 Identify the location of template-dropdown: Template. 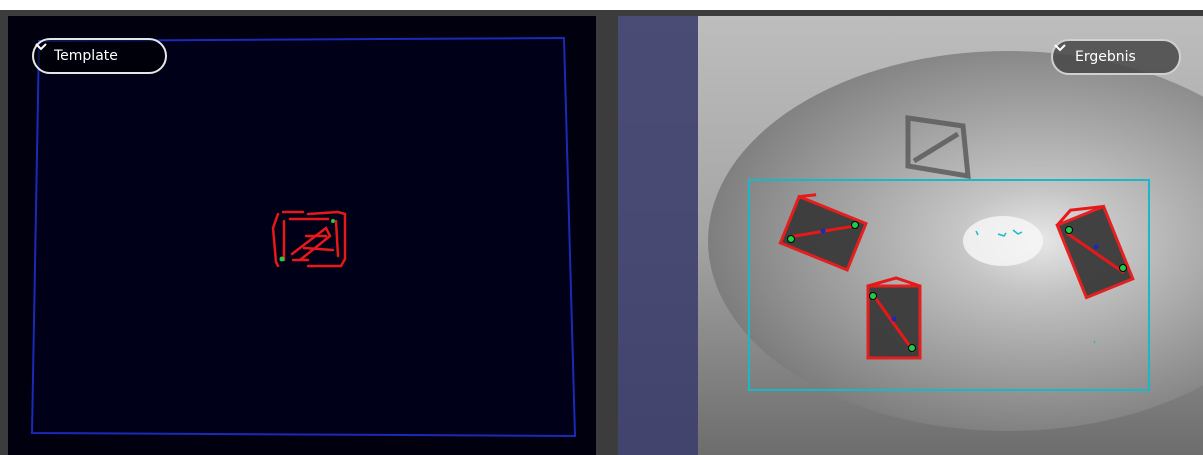
(99, 56).